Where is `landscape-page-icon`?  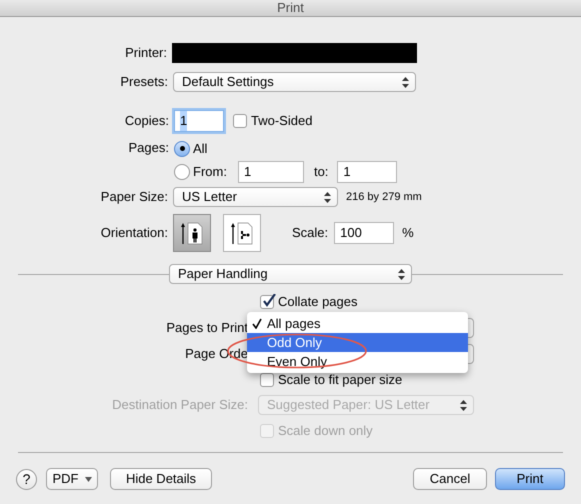
landscape-page-icon is located at coordinates (242, 233).